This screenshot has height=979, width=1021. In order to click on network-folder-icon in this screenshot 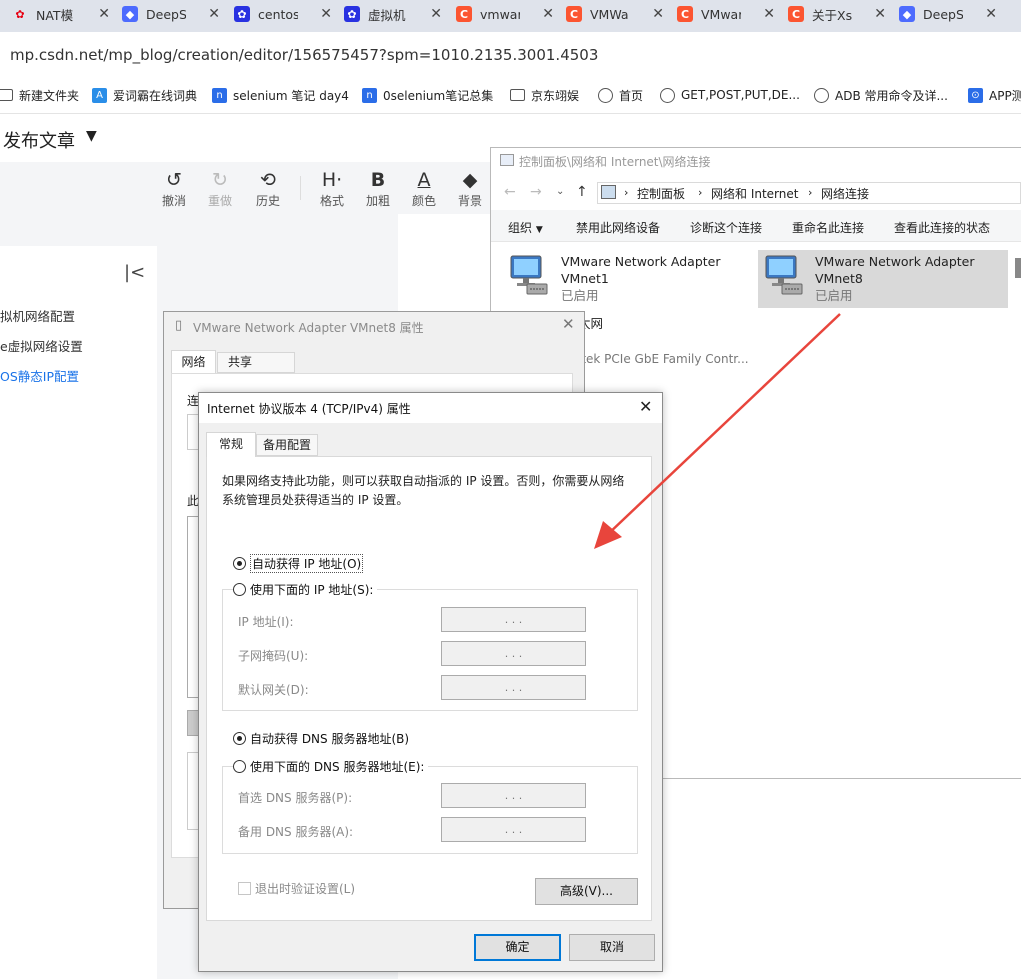, I will do `click(608, 192)`.